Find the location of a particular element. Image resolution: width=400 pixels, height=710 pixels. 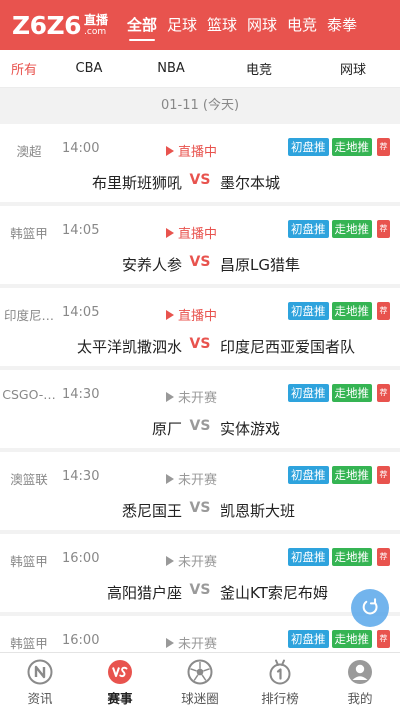

home-team: 安养人参 is located at coordinates (151, 265).